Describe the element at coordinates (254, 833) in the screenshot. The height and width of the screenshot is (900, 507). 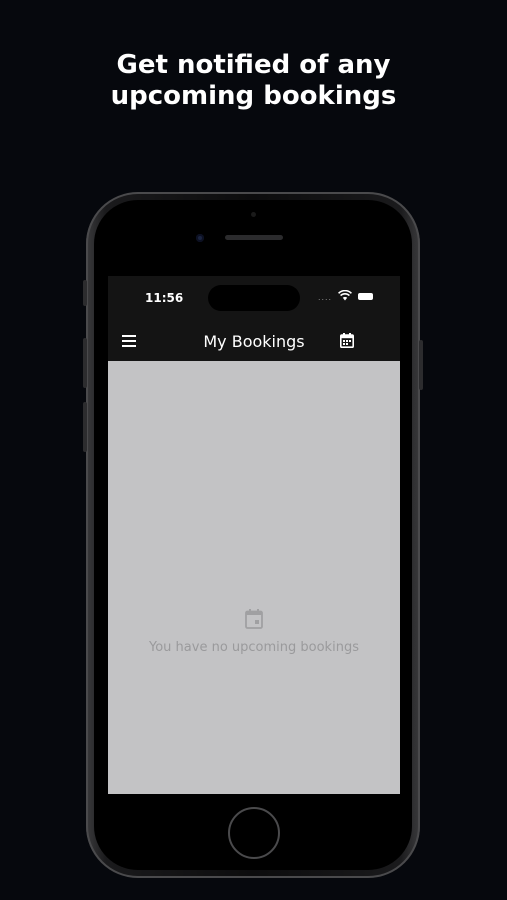
I see `home-button` at that location.